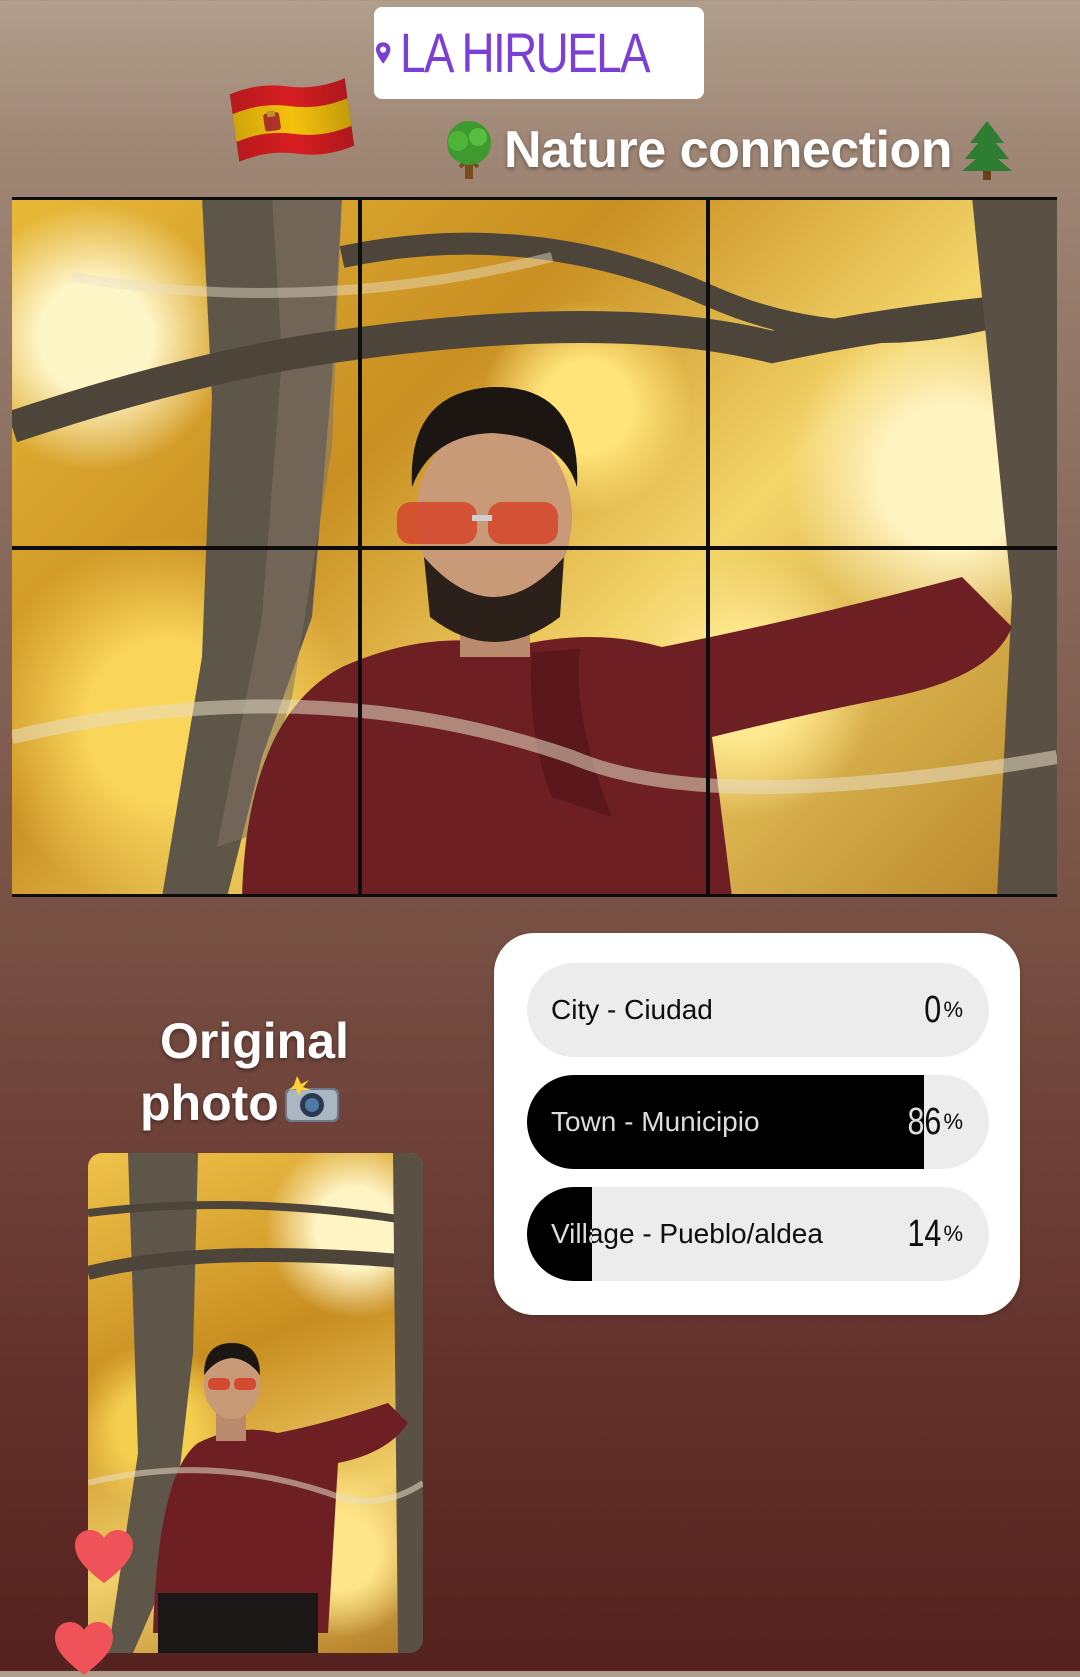  What do you see at coordinates (924, 1233) in the screenshot?
I see `poll-percent-value: 14` at bounding box center [924, 1233].